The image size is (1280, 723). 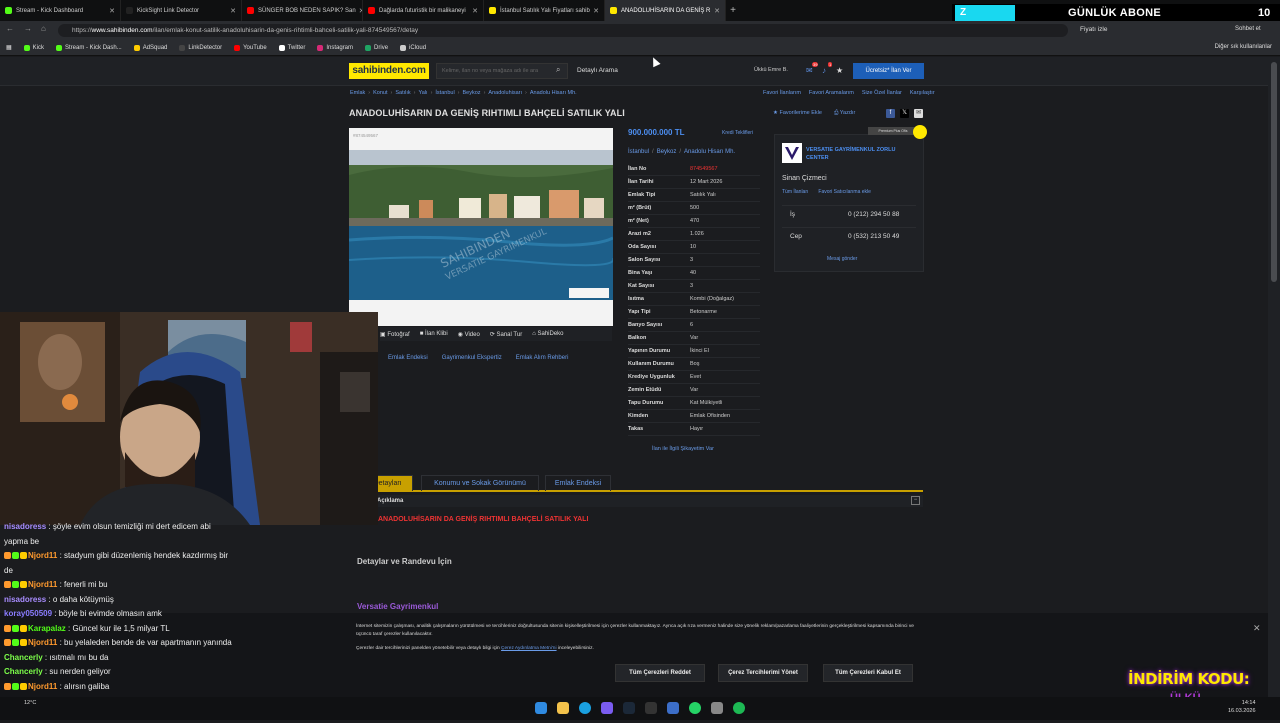 I want to click on browser-tab: SÜNGER BOB NEDEN SAPIK? San✕, so click(x=302, y=10).